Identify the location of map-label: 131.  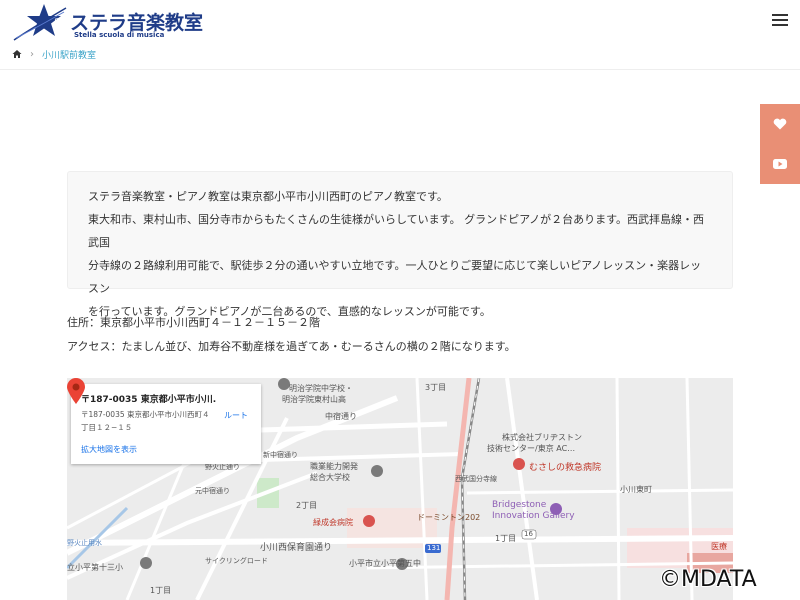
(434, 548).